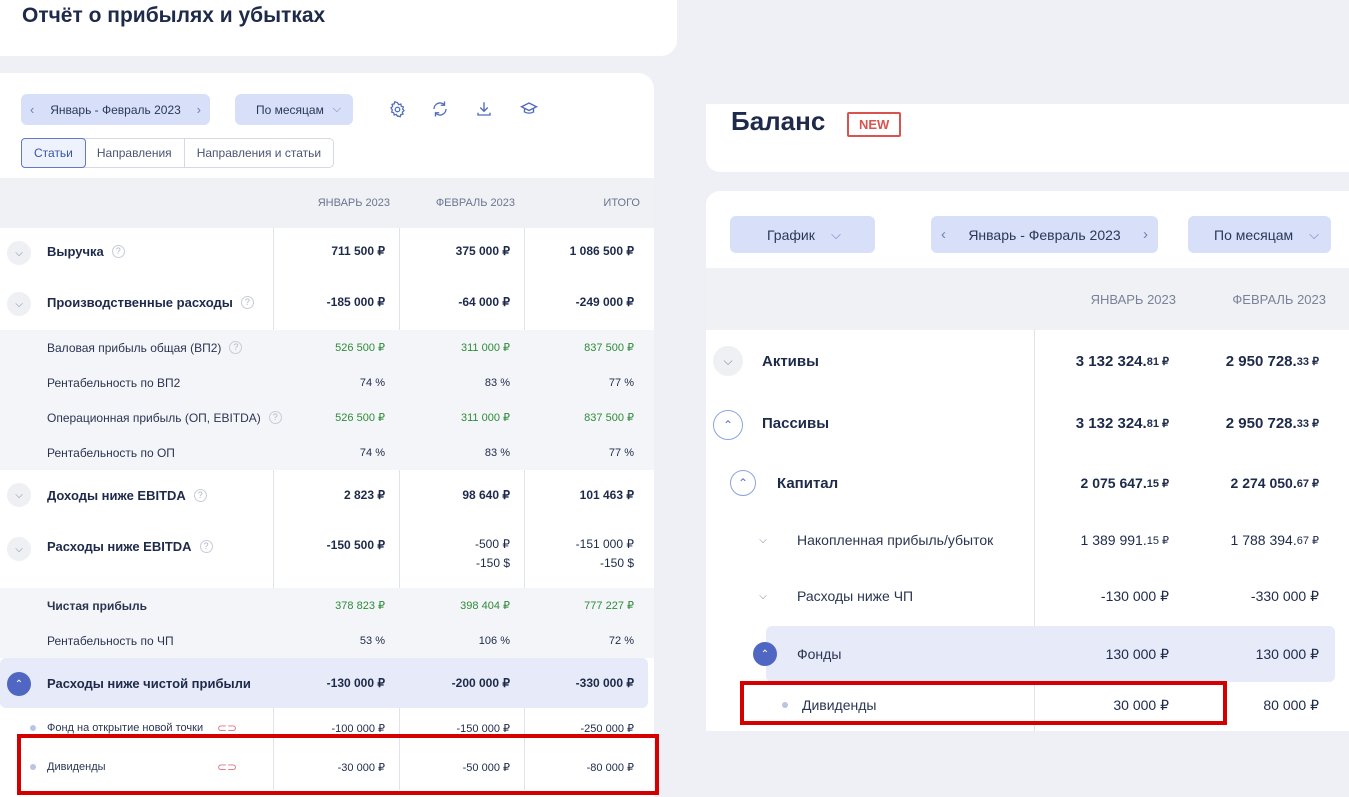 The image size is (1349, 797). Describe the element at coordinates (134, 347) in the screenshot. I see `row-label: Валовая прибыль общая (ВП2)` at that location.